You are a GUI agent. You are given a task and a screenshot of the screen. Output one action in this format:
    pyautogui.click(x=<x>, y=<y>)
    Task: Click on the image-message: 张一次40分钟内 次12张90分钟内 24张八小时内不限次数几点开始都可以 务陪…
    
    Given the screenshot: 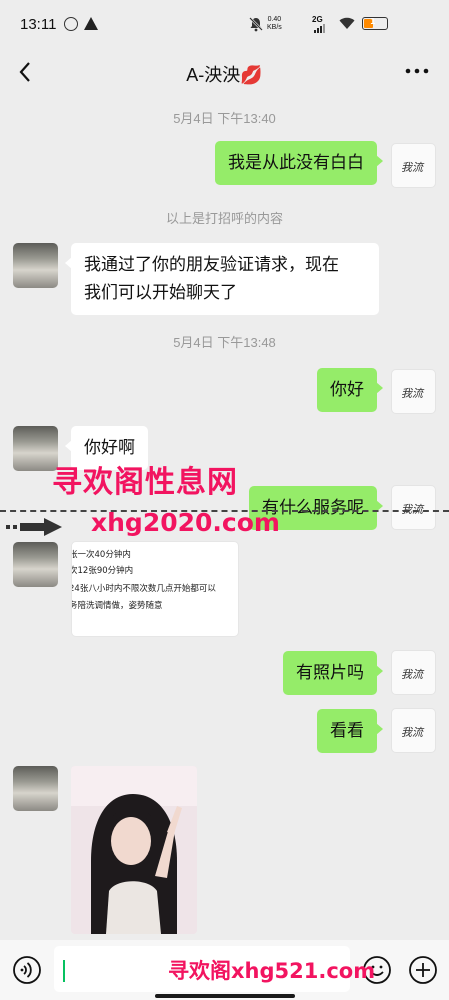 What is the action you would take?
    pyautogui.click(x=155, y=589)
    